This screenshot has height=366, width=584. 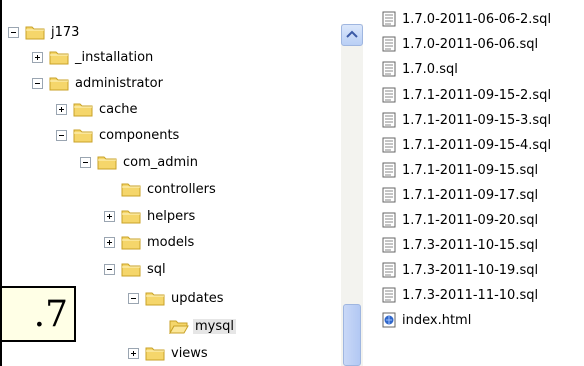 I want to click on scroll-thumb, so click(x=352, y=335).